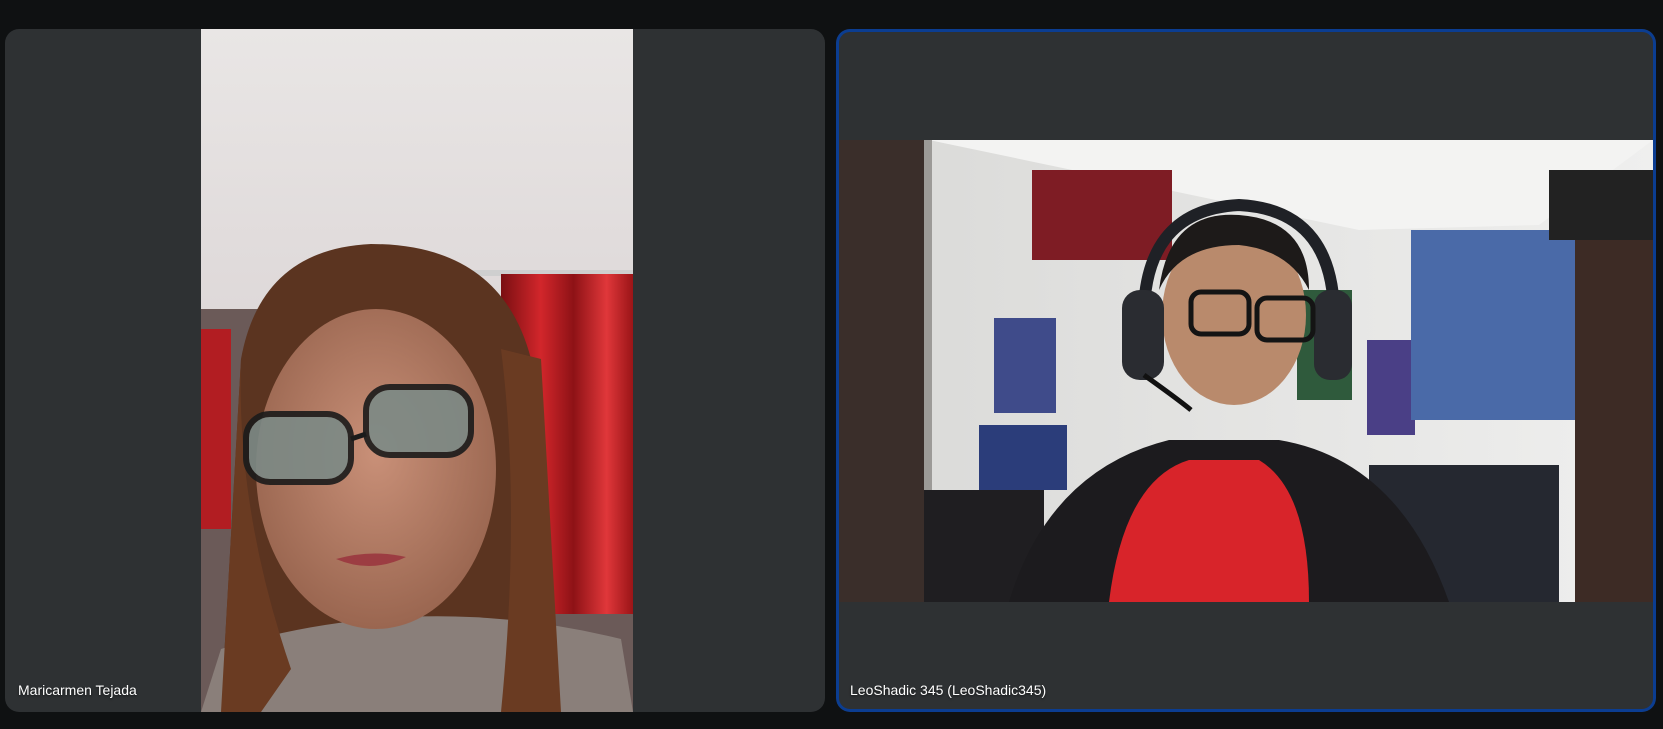  Describe the element at coordinates (1496, 325) in the screenshot. I see `smash-bros-poster` at that location.